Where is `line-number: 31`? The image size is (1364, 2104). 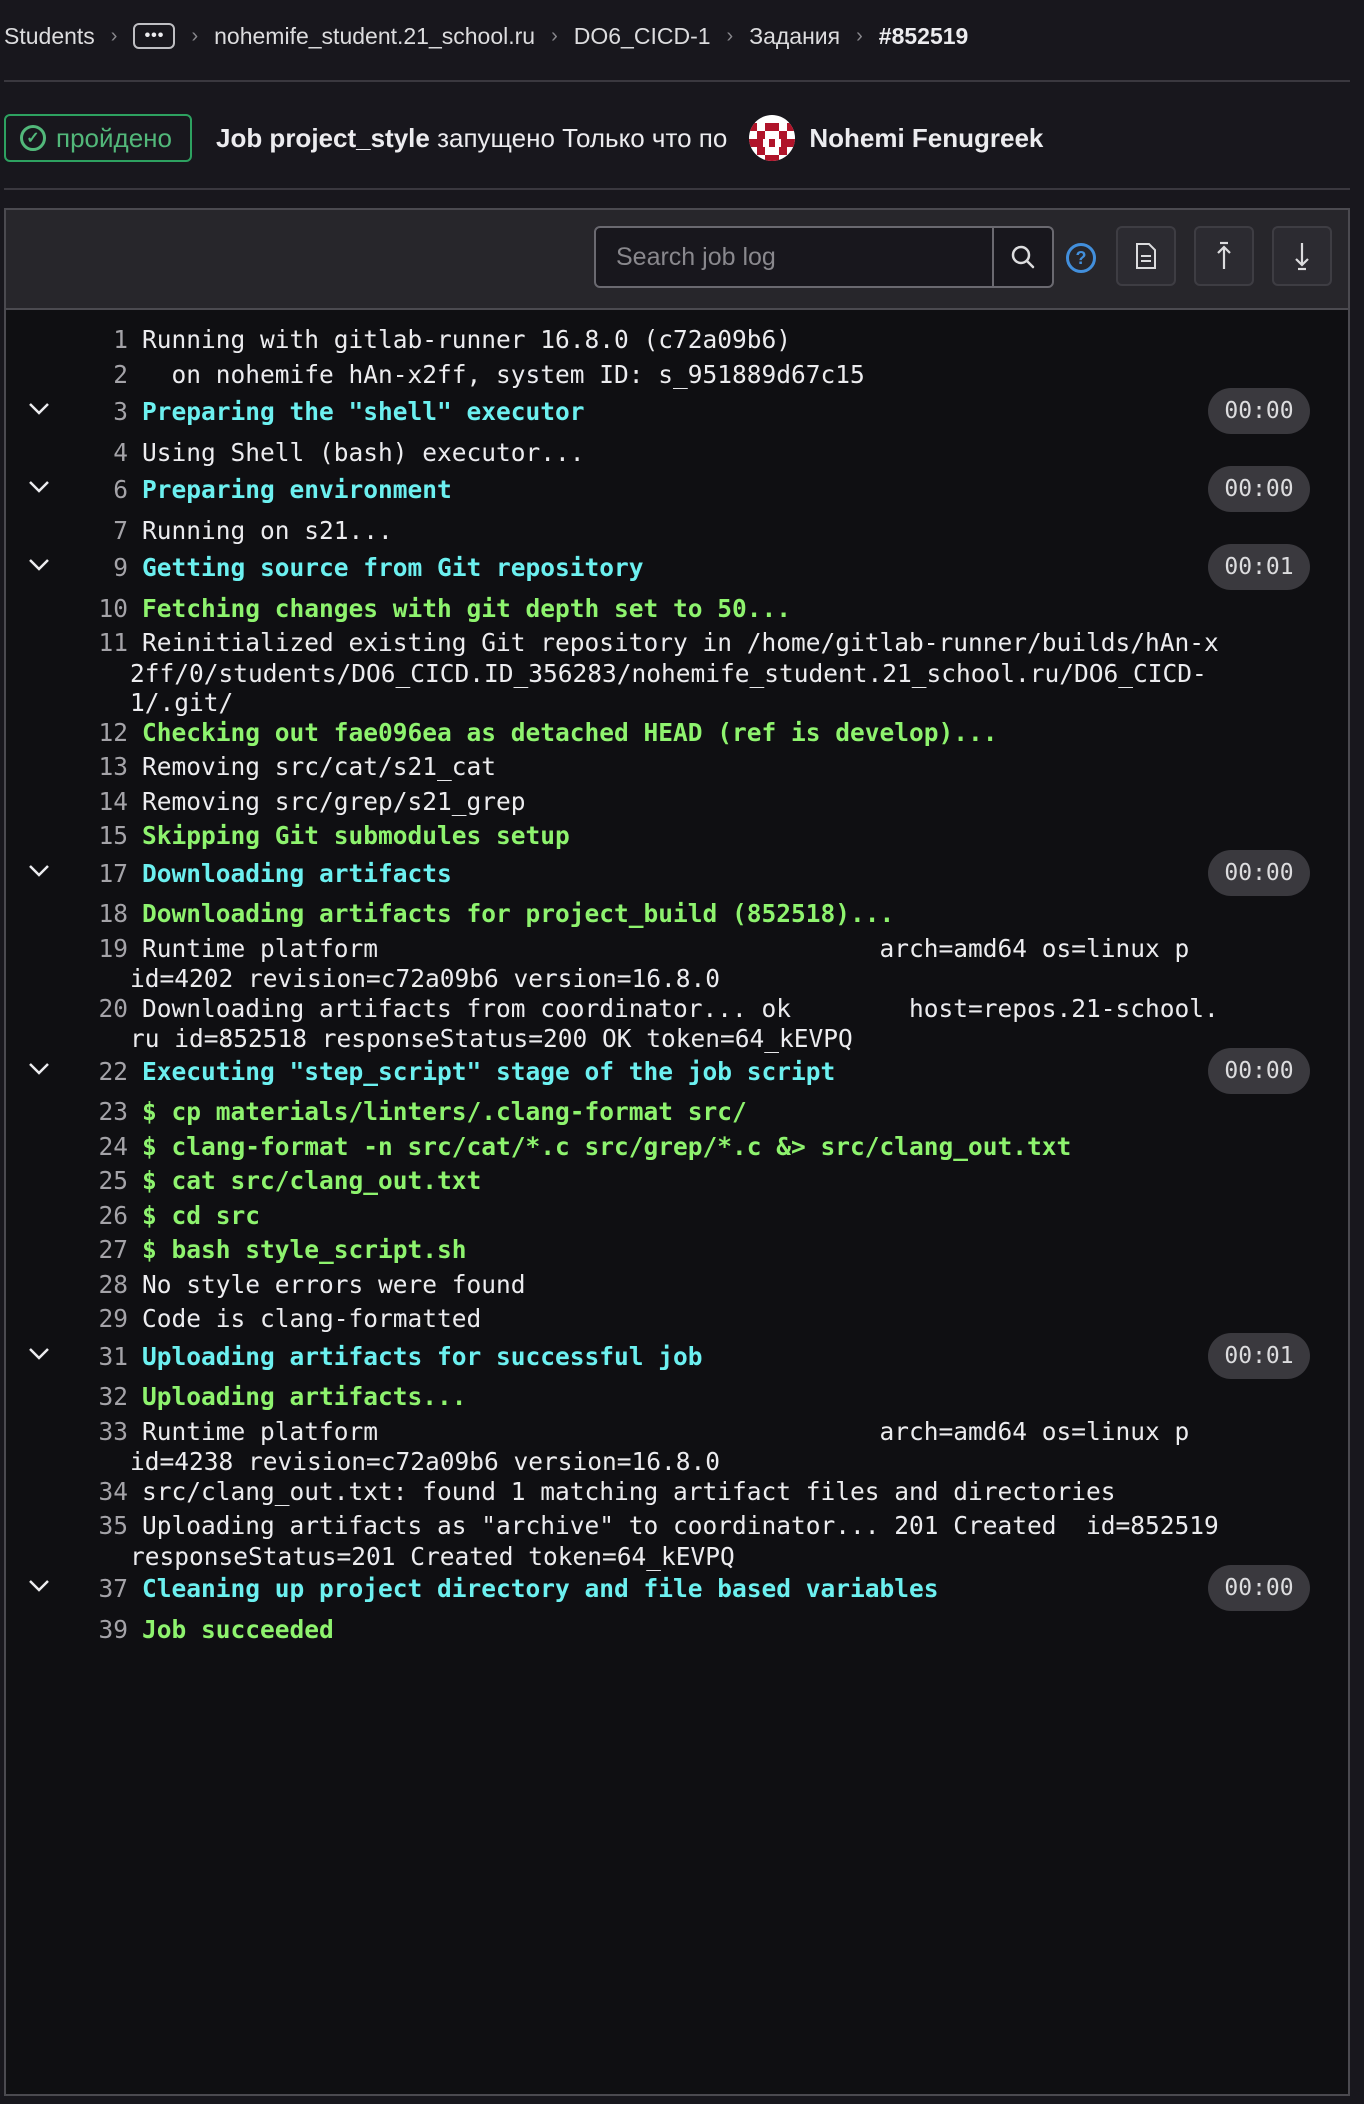
line-number: 31 is located at coordinates (92, 1357).